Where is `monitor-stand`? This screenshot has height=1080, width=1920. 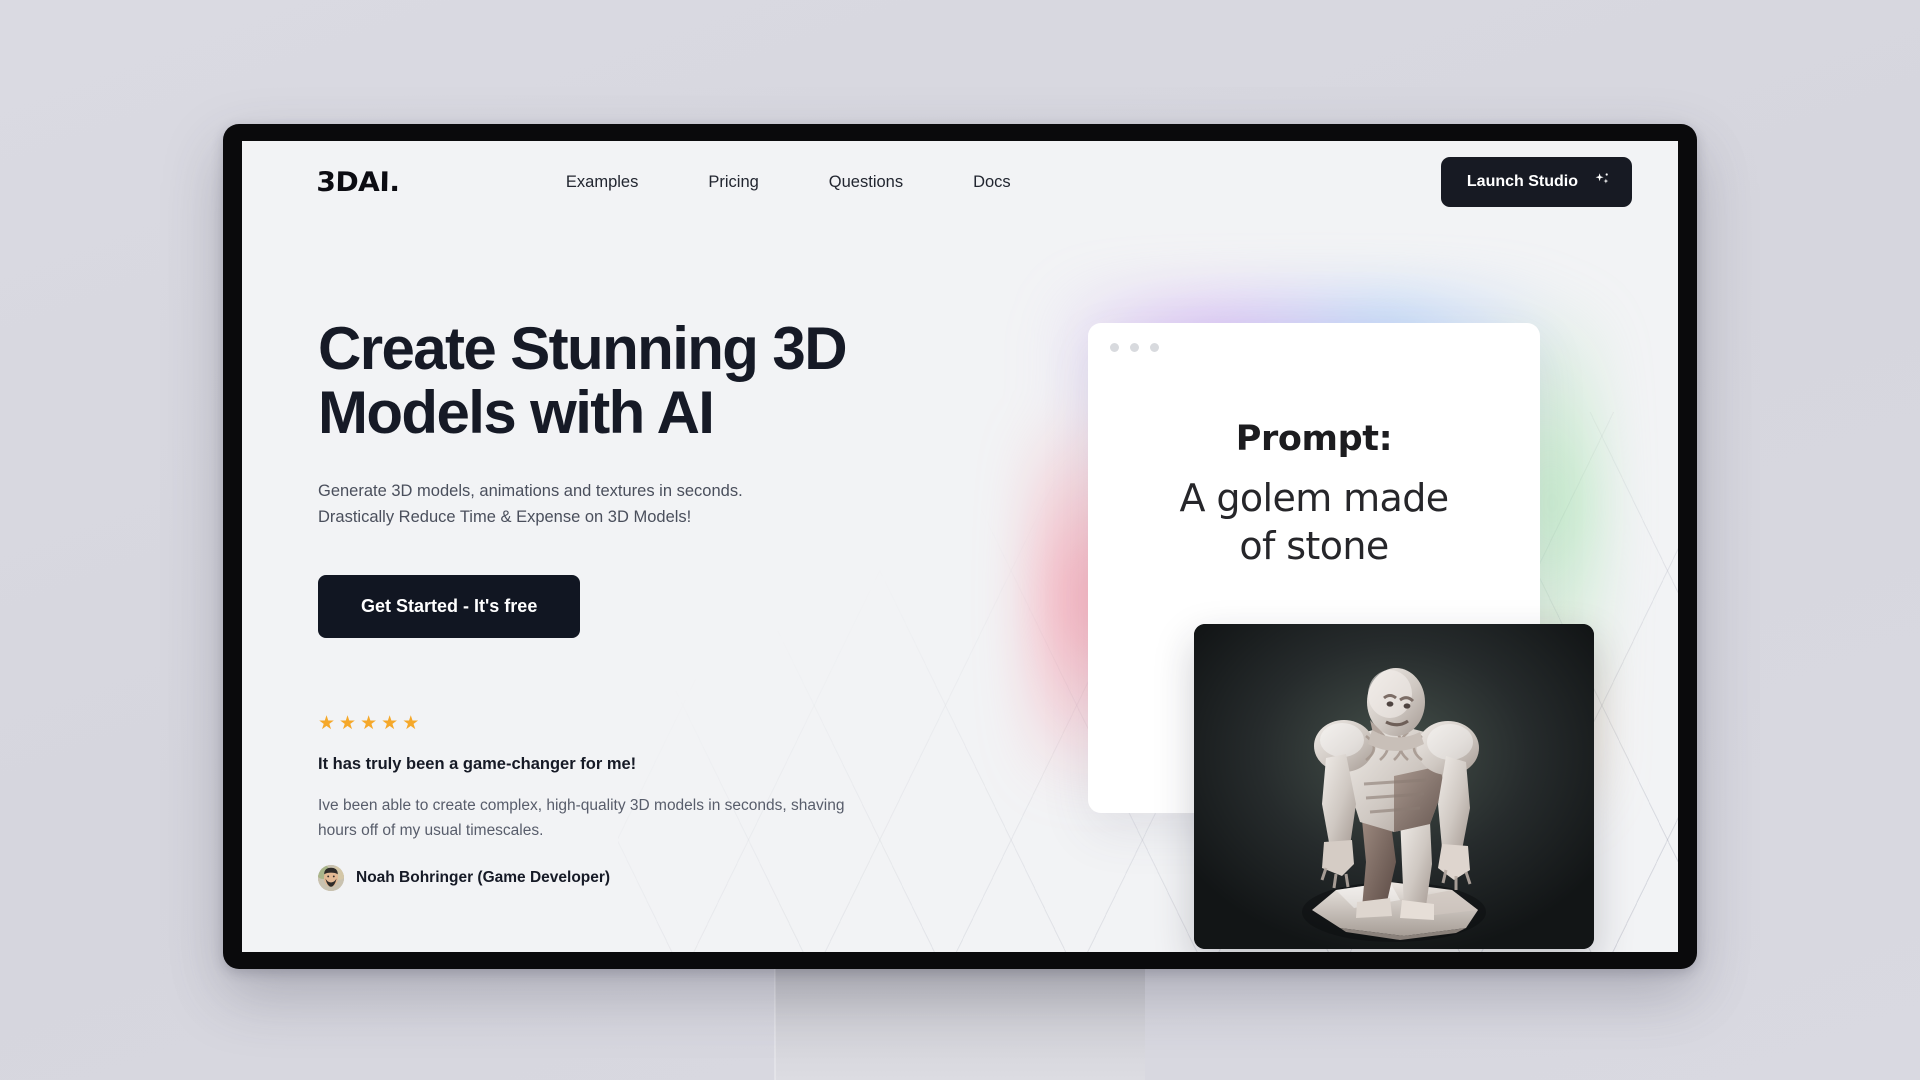
monitor-stand is located at coordinates (959, 1024).